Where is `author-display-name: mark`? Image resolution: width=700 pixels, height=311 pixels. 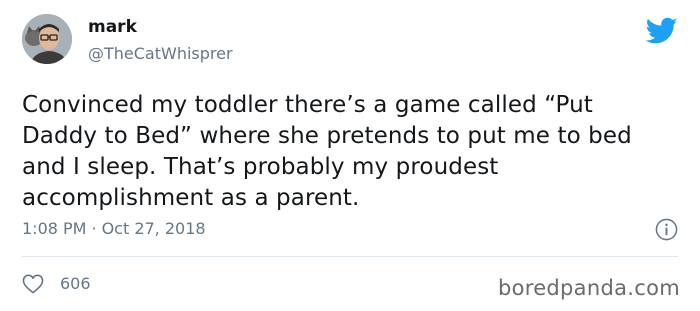 author-display-name: mark is located at coordinates (112, 27).